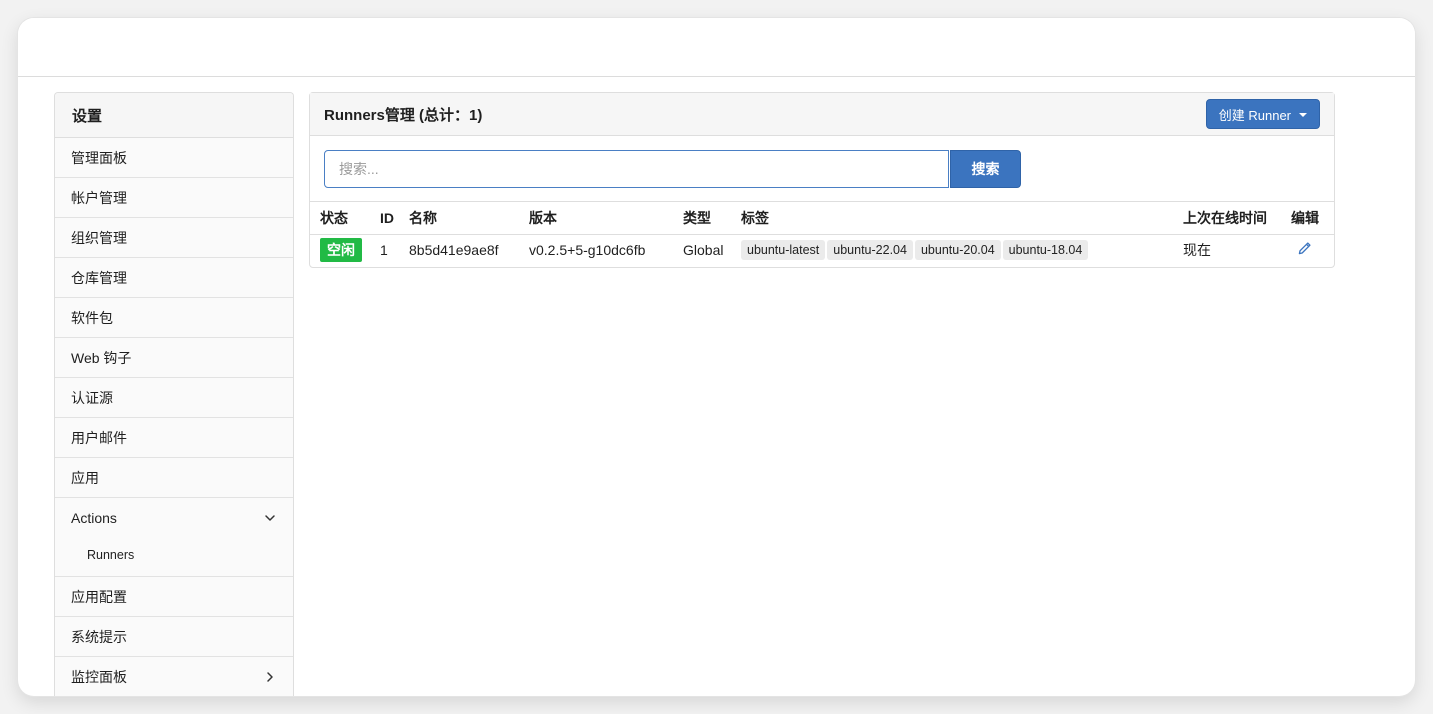 This screenshot has width=1433, height=714. Describe the element at coordinates (99, 636) in the screenshot. I see `sidebar-item-label: 系统提示` at that location.